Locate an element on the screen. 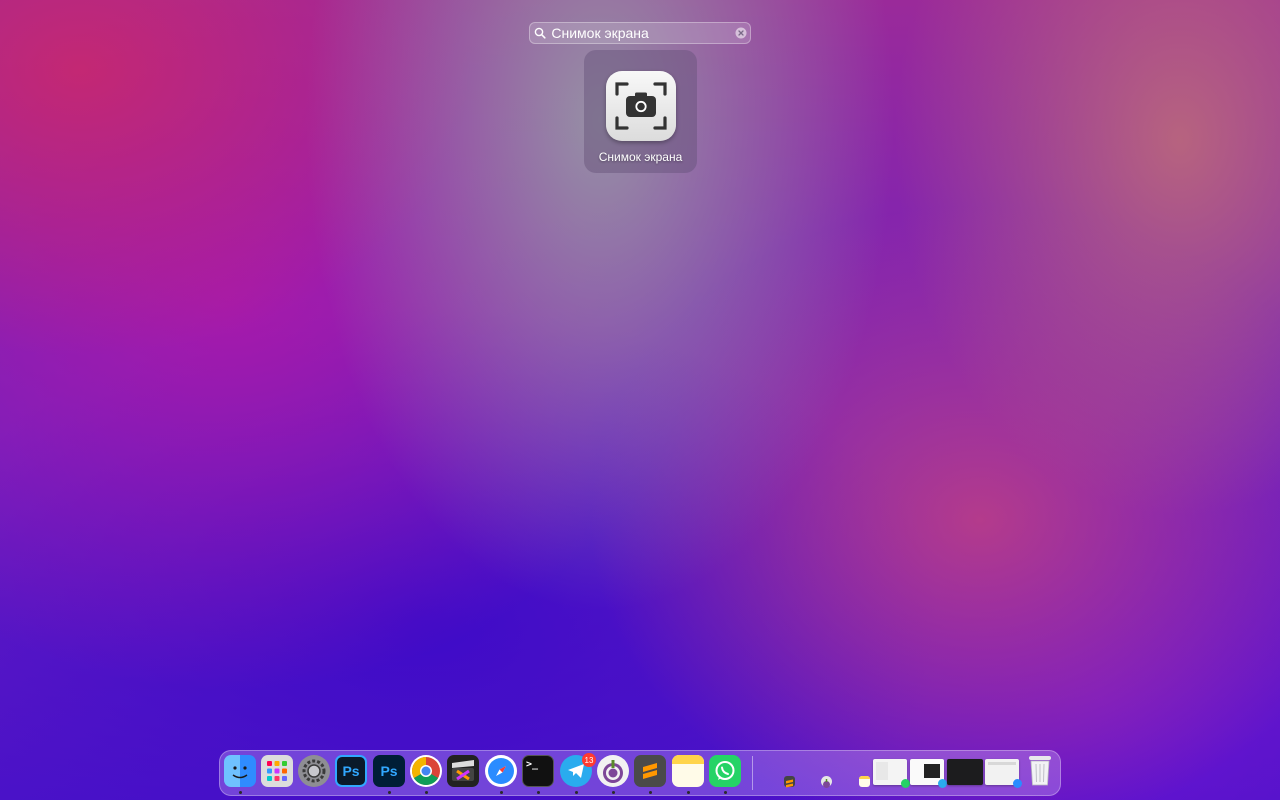  dock-minimized-sublime is located at coordinates (789, 782).